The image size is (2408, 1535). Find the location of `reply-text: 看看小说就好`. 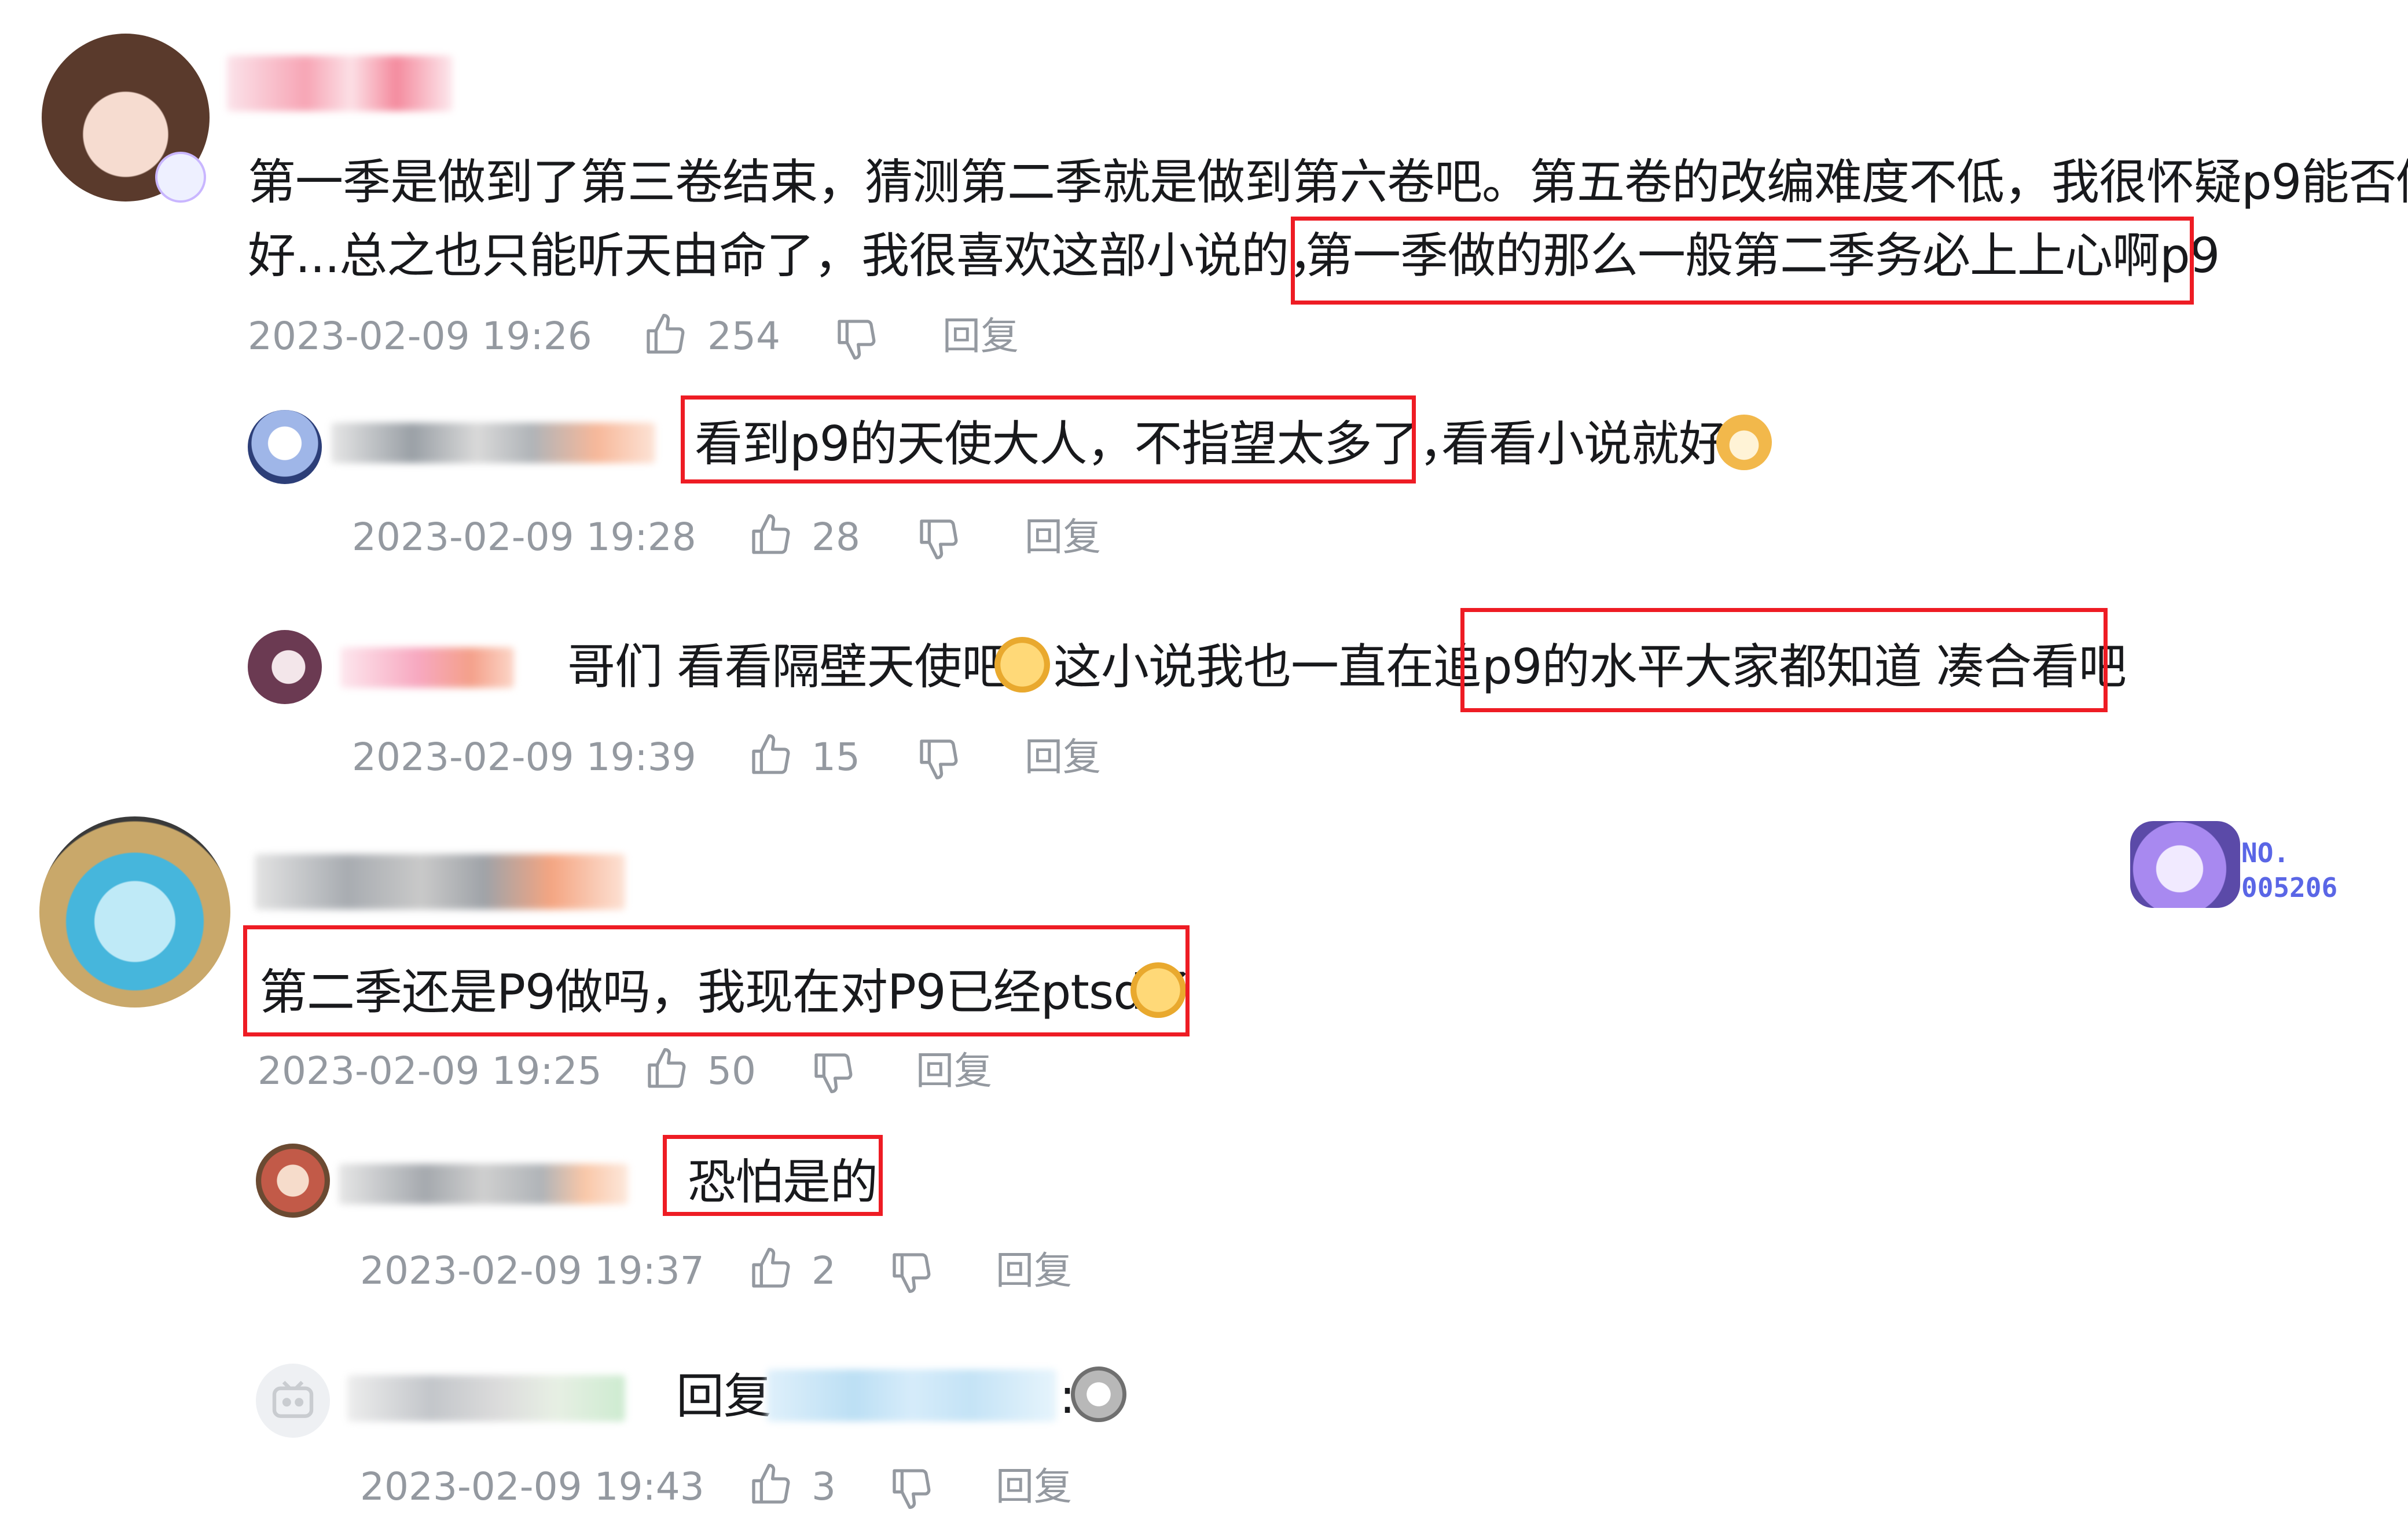

reply-text: 看看小说就好 is located at coordinates (1584, 444).